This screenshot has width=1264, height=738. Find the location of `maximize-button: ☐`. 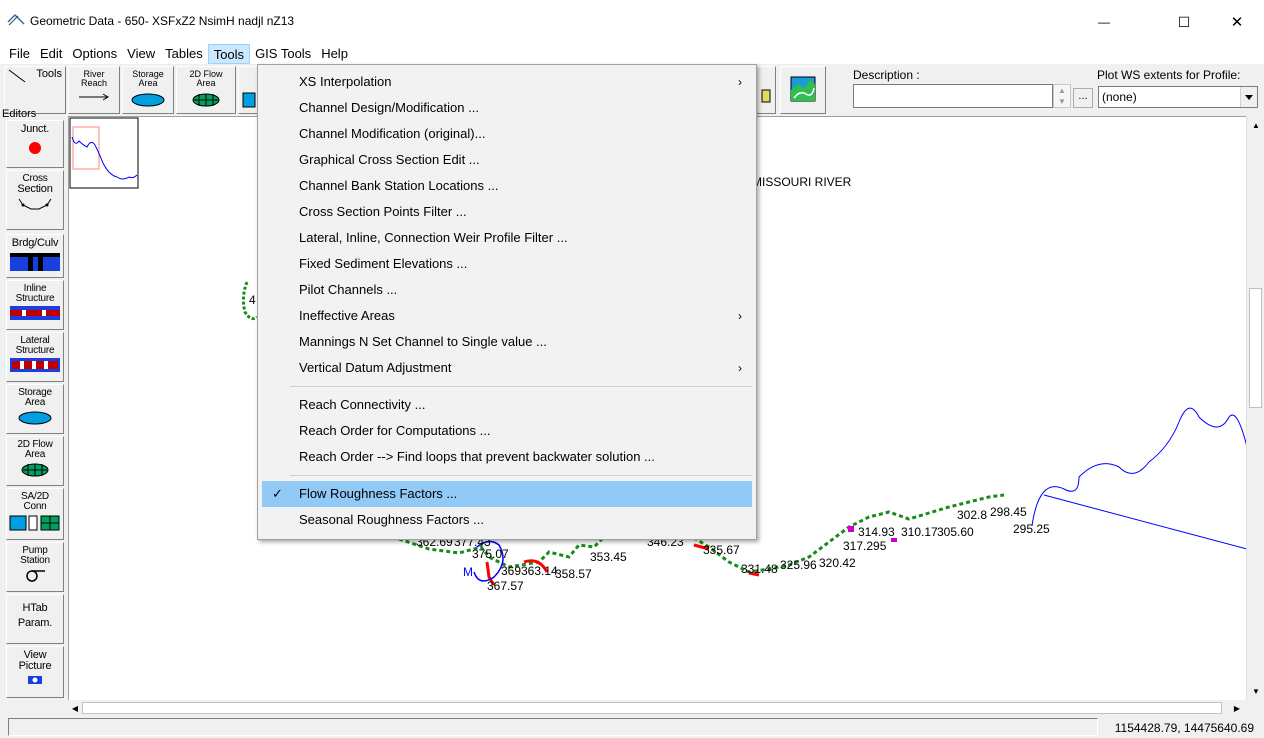

maximize-button: ☐ is located at coordinates (1184, 22).